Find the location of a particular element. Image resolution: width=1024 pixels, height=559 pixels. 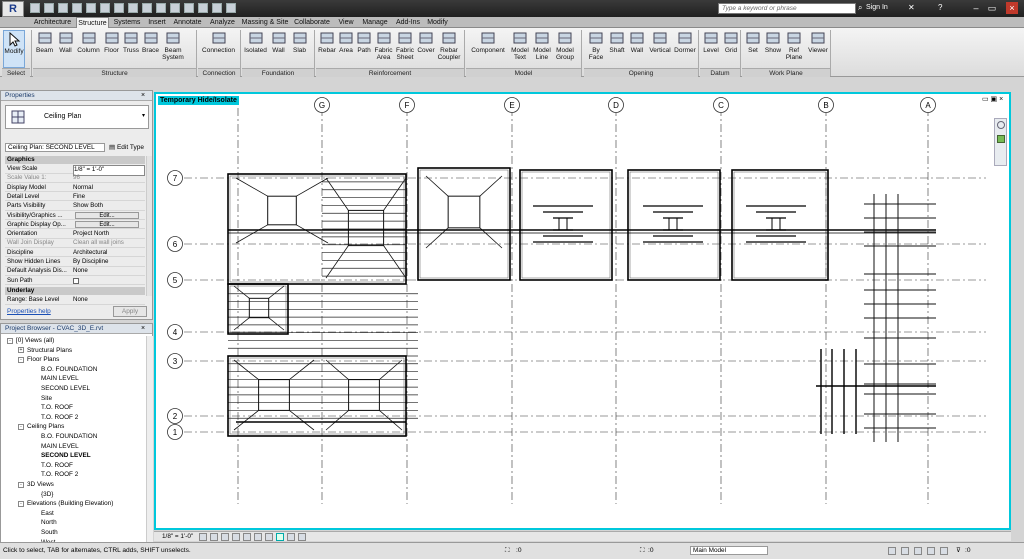

column-button: Column is located at coordinates (88, 49).